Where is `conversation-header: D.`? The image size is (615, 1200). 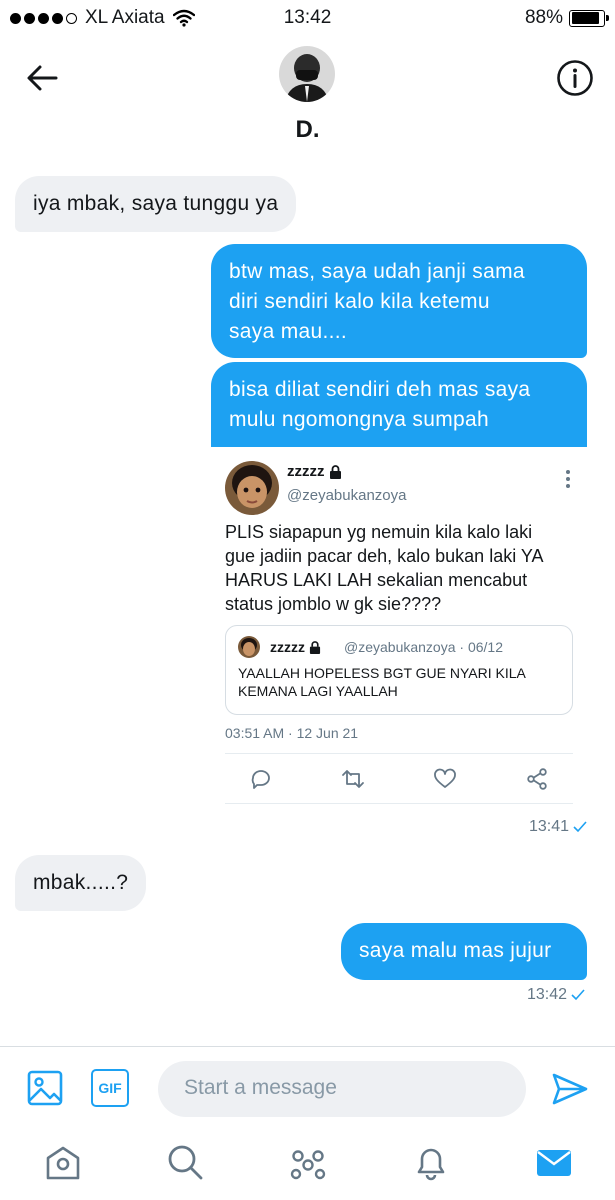 conversation-header: D. is located at coordinates (307, 95).